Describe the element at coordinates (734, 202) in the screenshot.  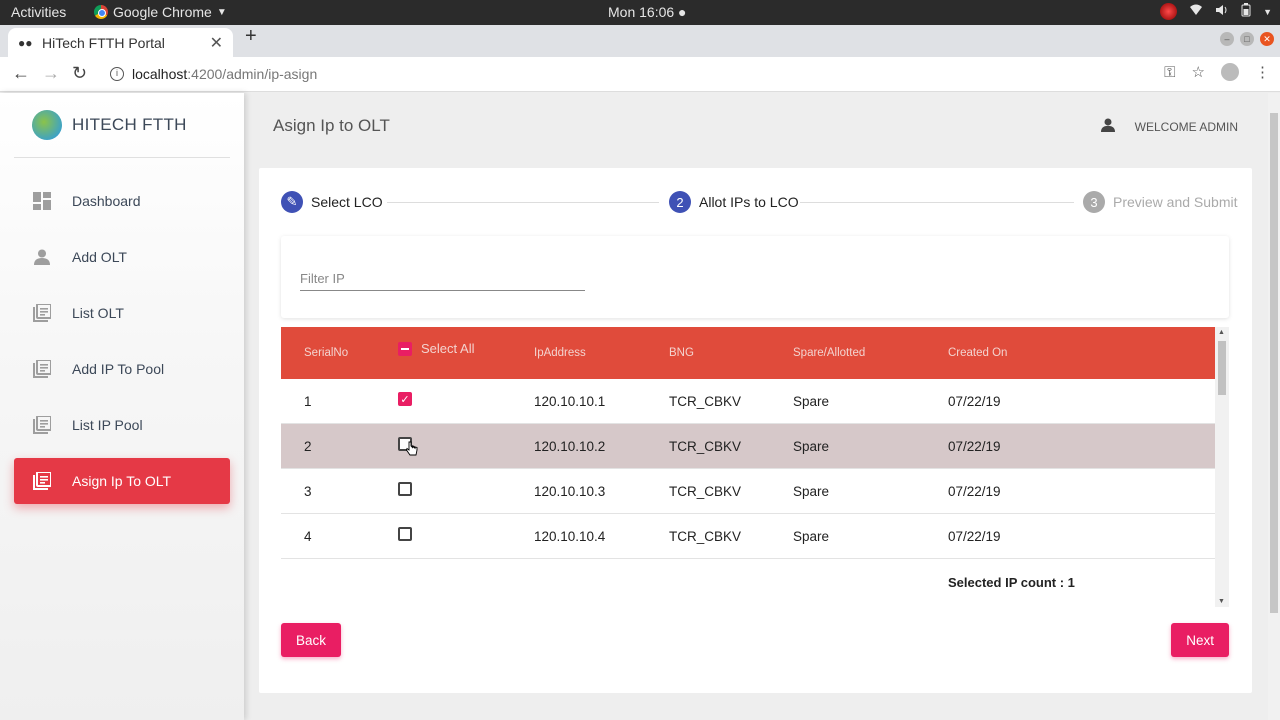
I see `step-allot-ips: 2 Allot IPs to LCO` at that location.